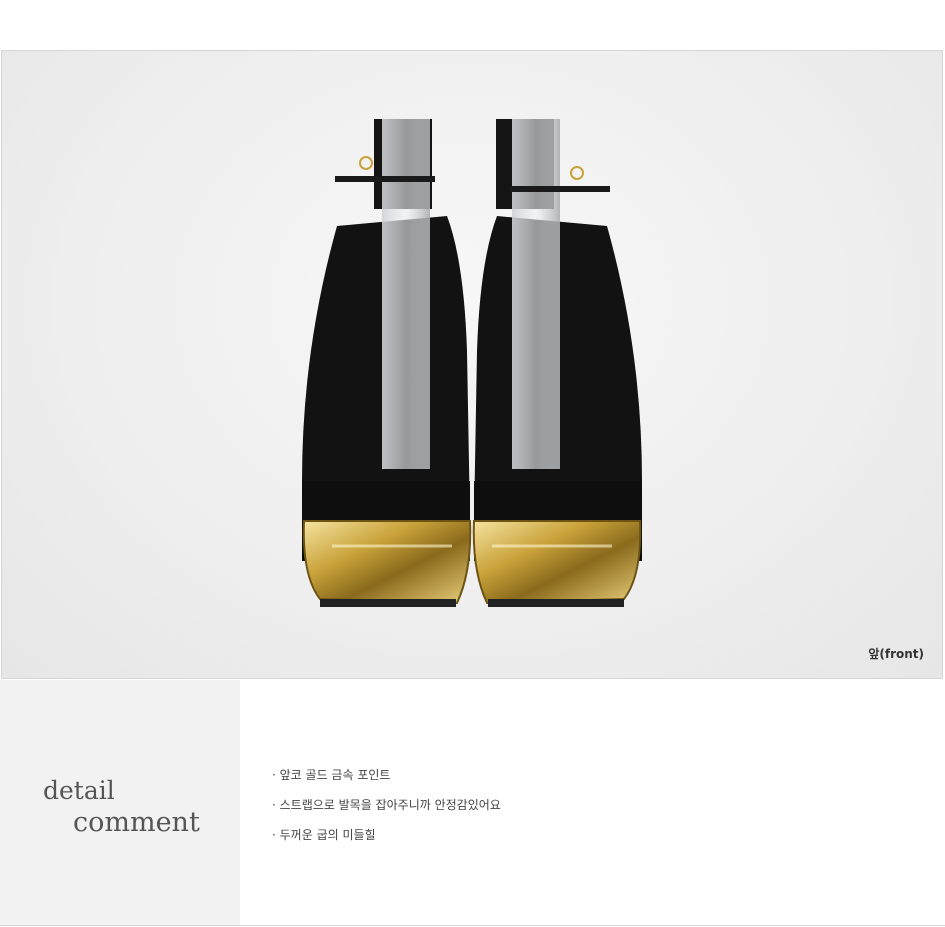 The image size is (945, 927). What do you see at coordinates (896, 654) in the screenshot?
I see `photo-caption: 앞(front)` at bounding box center [896, 654].